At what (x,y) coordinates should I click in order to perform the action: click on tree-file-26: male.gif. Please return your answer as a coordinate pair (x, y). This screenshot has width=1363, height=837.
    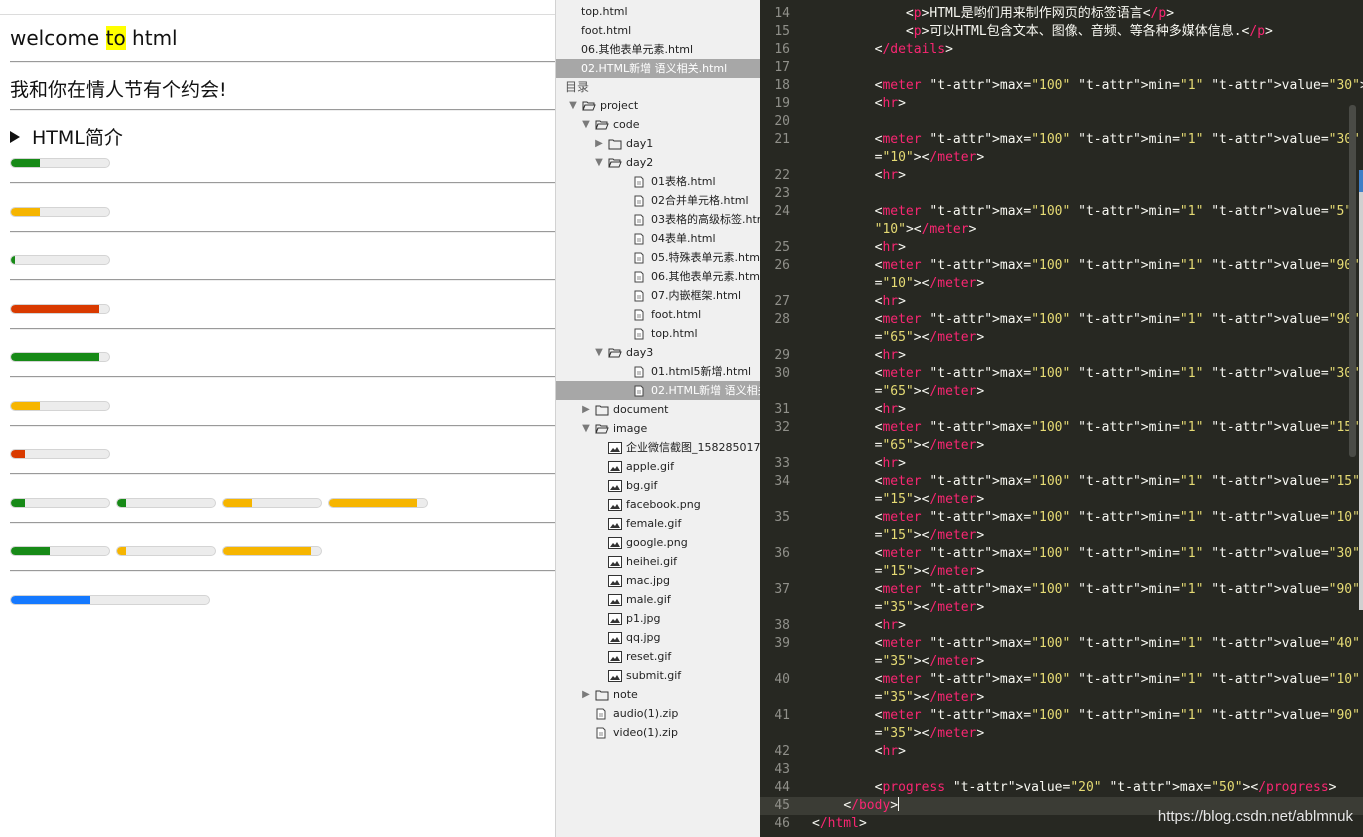
    Looking at the image, I should click on (658, 599).